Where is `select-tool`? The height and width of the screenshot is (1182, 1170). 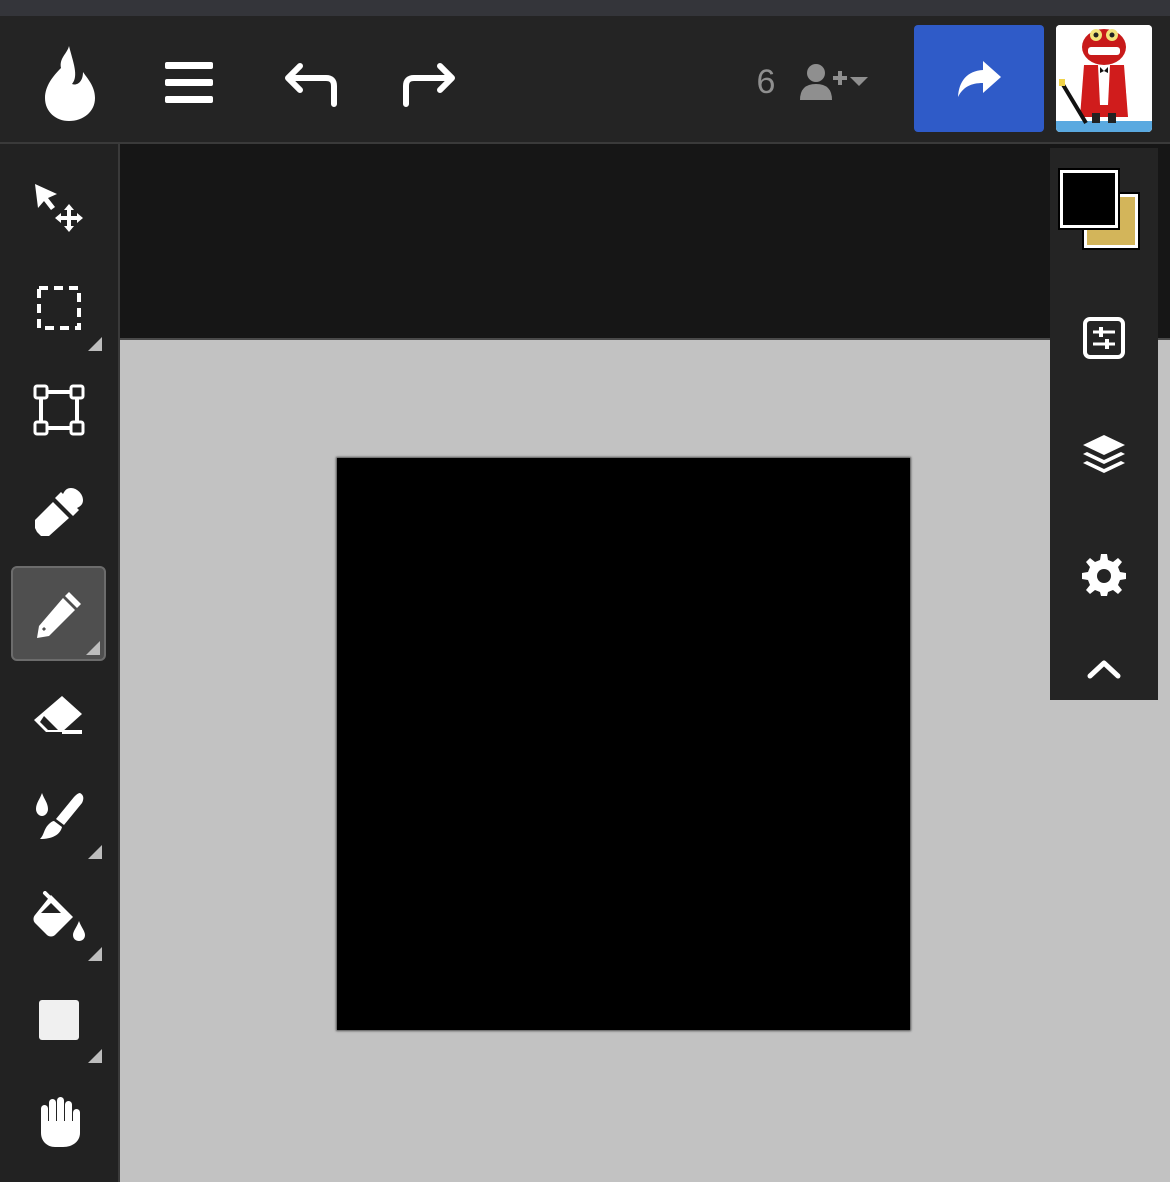 select-tool is located at coordinates (58, 307).